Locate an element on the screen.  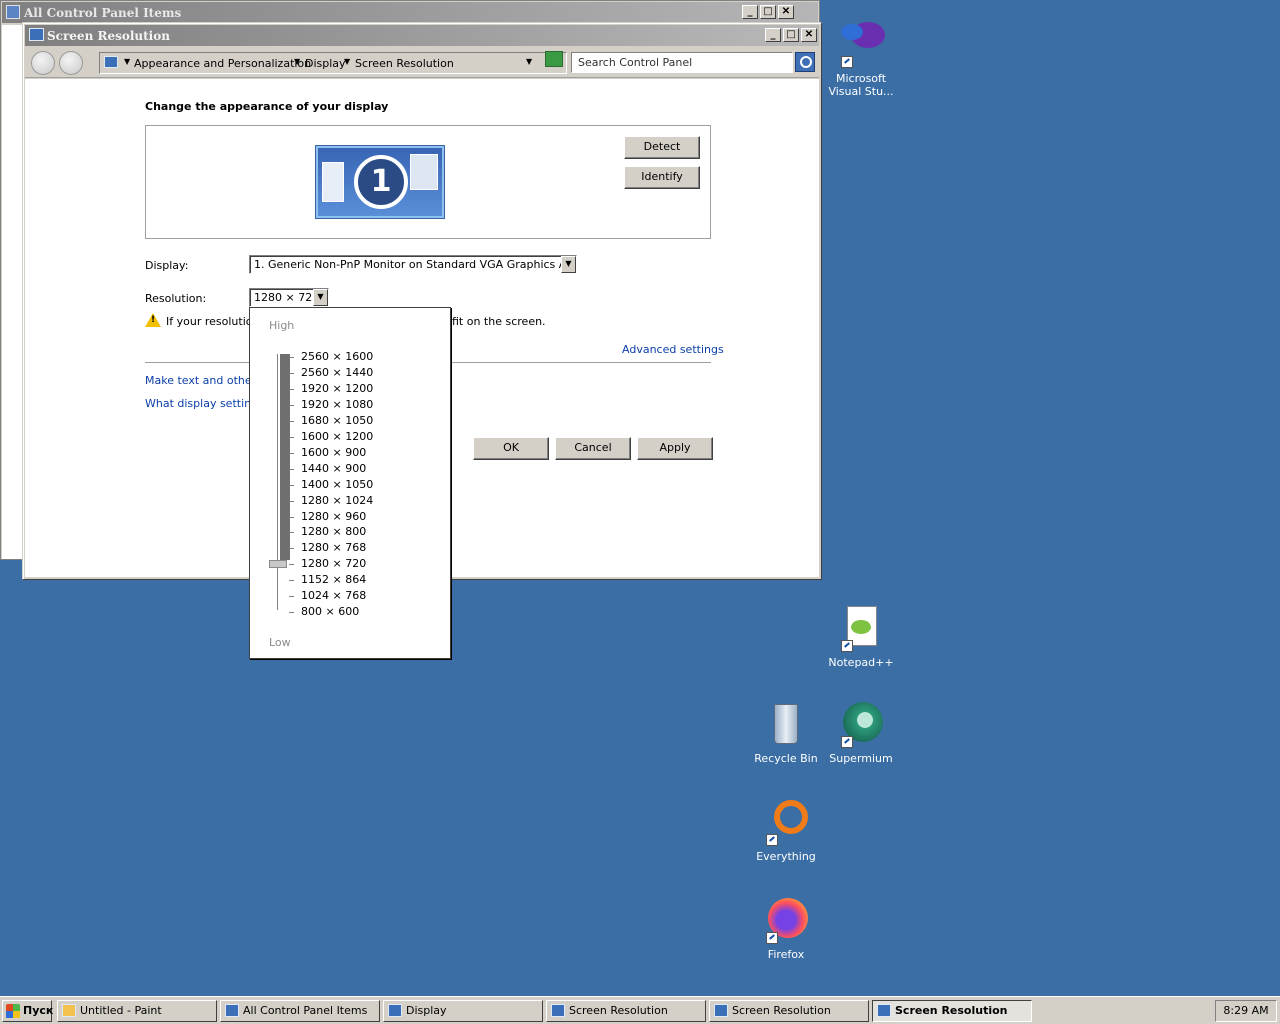
bg-window-titlebar: All Control Panel Items _ □ ✕ is located at coordinates (410, 12).